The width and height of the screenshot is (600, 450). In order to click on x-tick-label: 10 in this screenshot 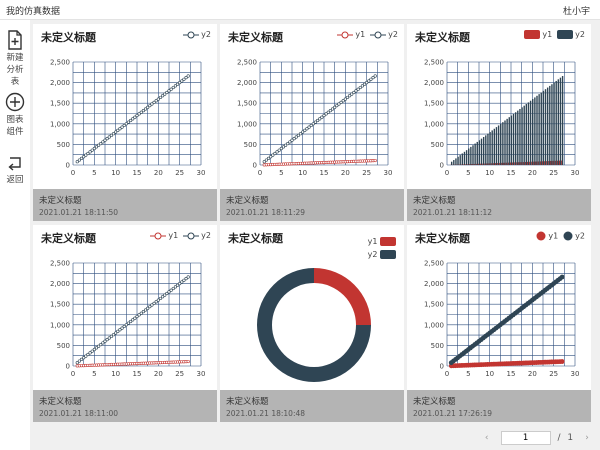, I will do `click(302, 173)`.